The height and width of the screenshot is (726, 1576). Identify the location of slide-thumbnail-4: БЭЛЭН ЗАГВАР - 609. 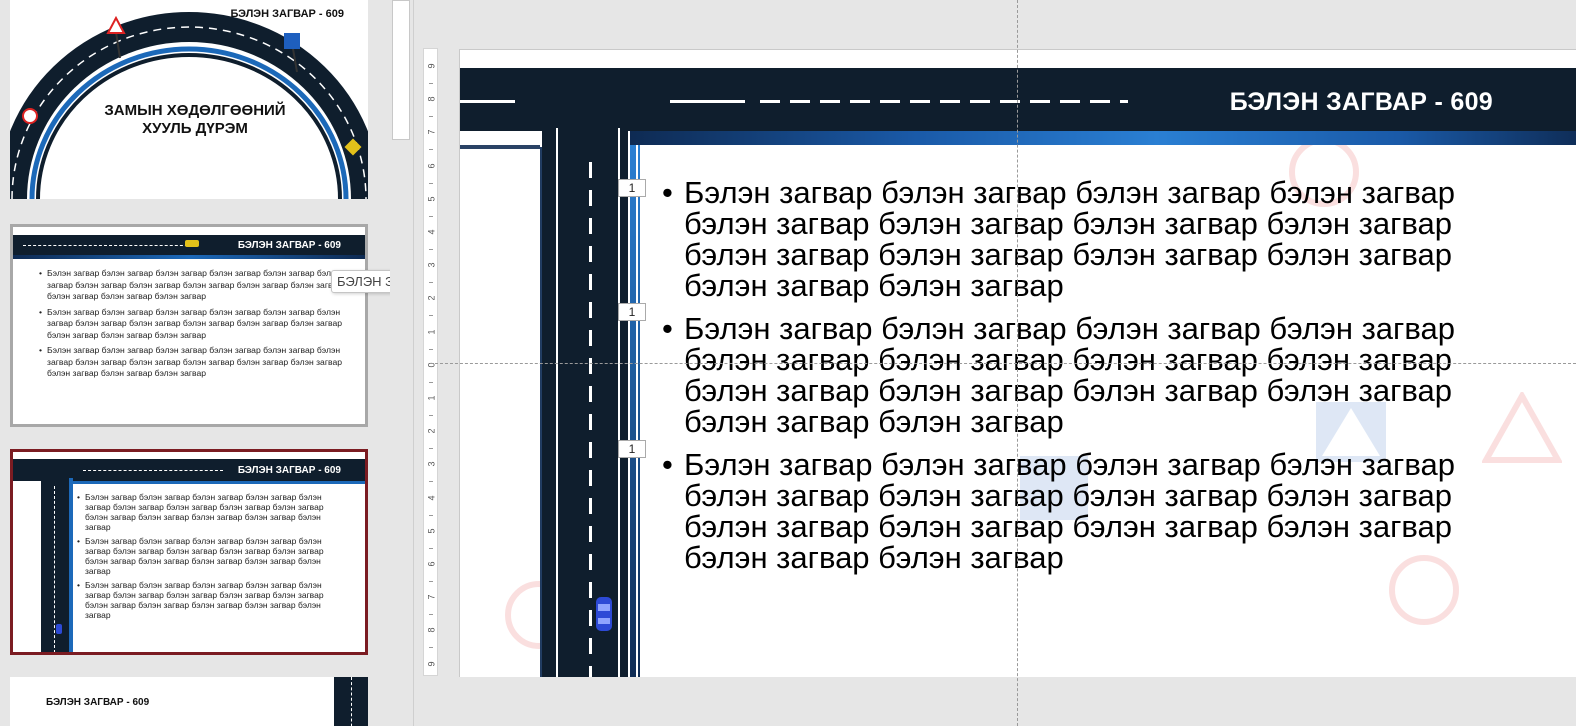
(189, 701).